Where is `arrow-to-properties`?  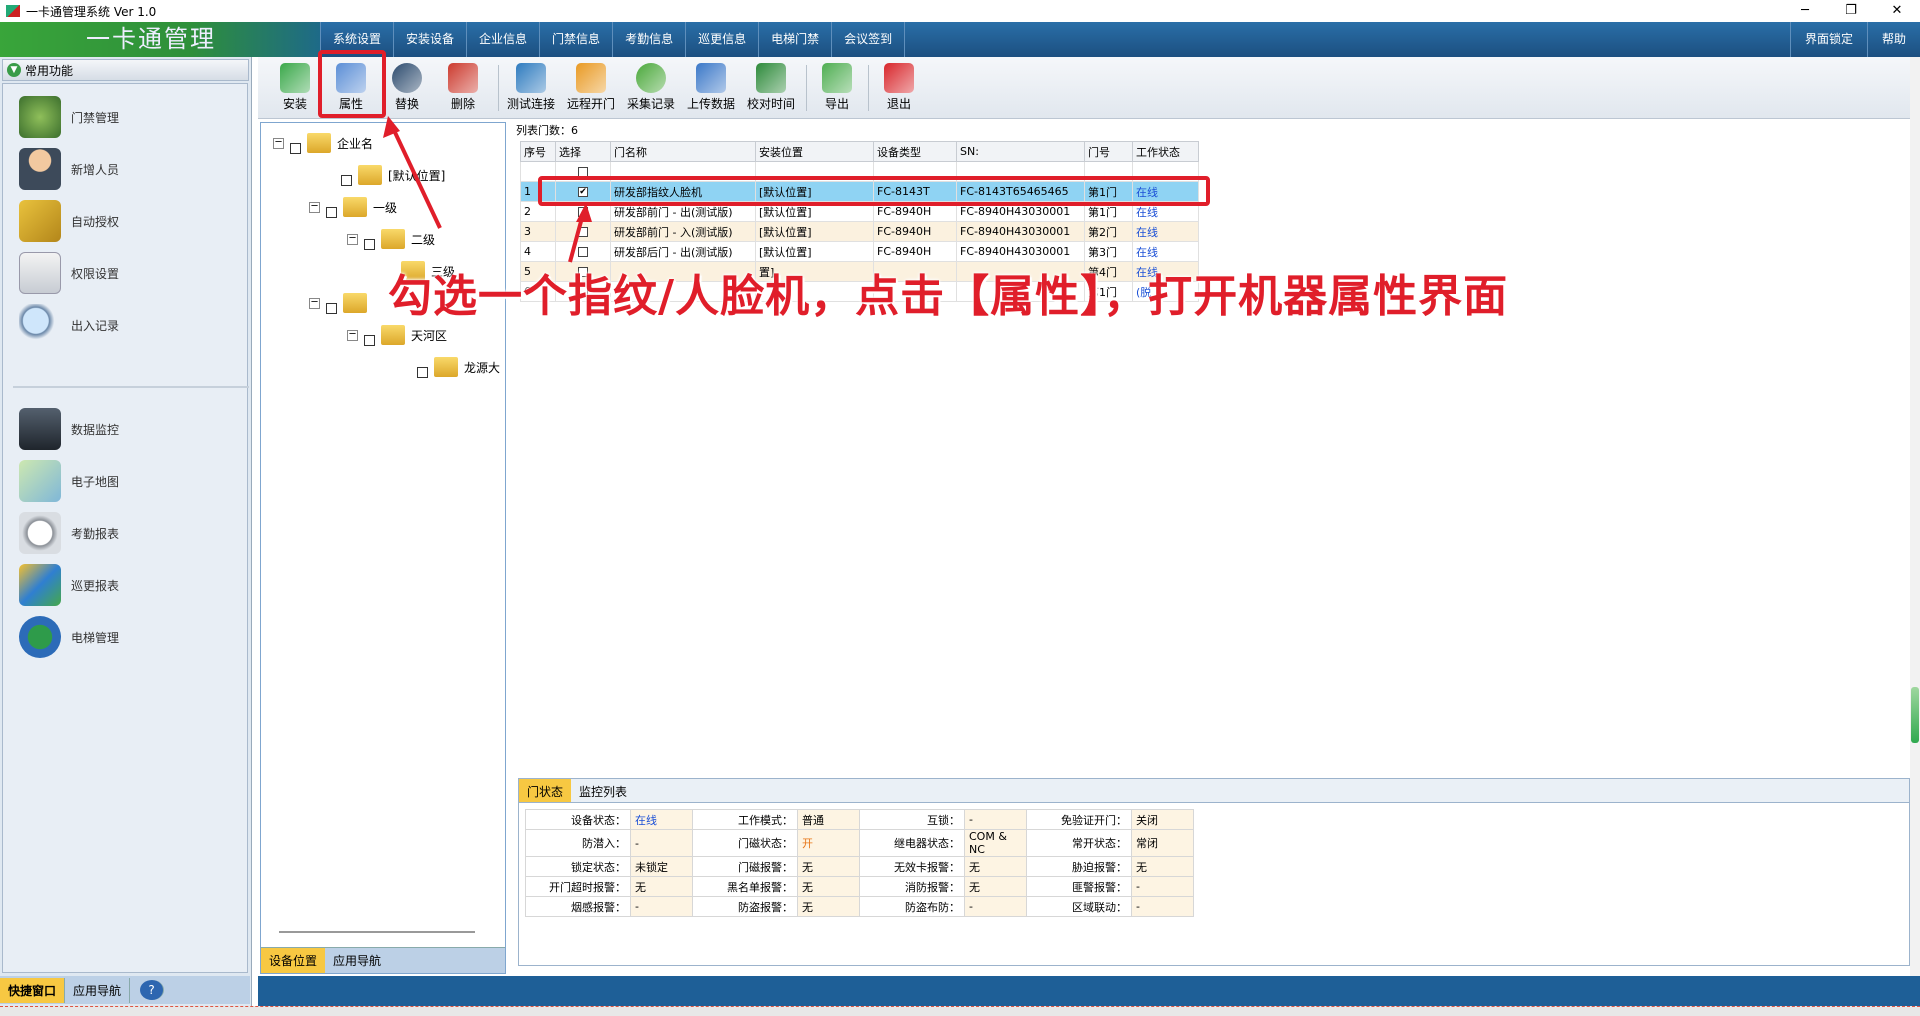
arrow-to-properties is located at coordinates (416, 177).